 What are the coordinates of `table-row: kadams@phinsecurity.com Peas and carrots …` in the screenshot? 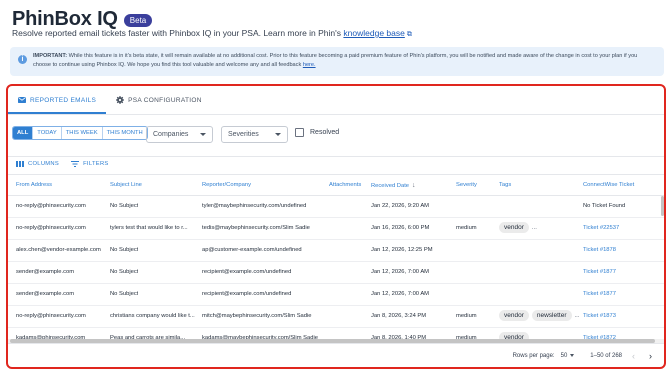 It's located at (336, 333).